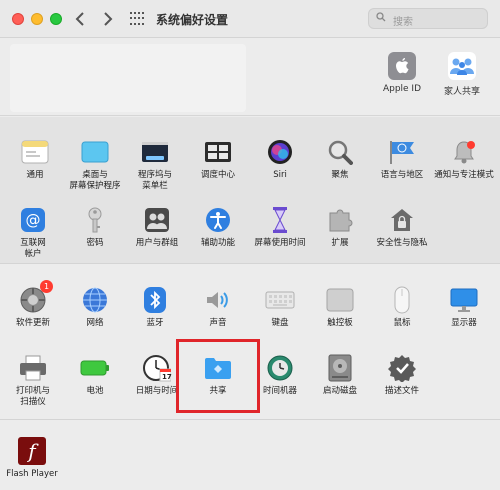 This screenshot has height=490, width=500. I want to click on pane-label: 扩展, so click(340, 243).